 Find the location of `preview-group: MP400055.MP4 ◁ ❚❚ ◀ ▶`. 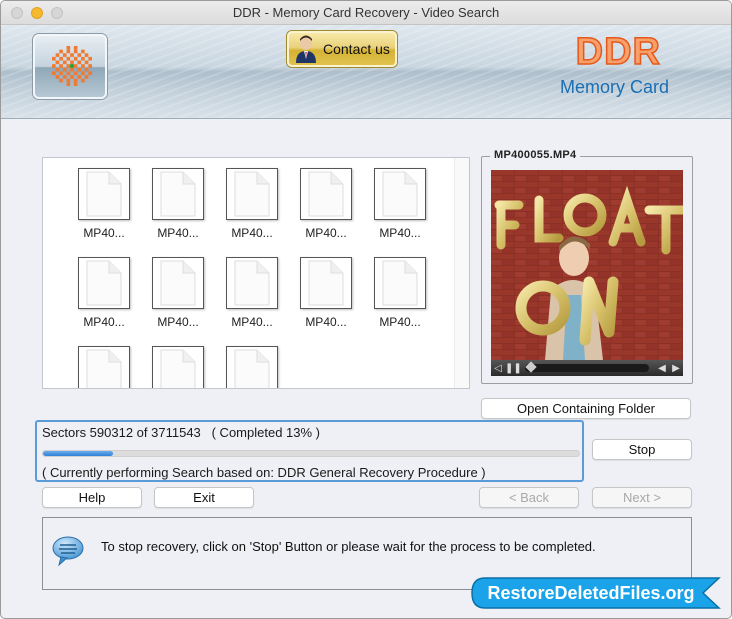

preview-group: MP400055.MP4 ◁ ❚❚ ◀ ▶ is located at coordinates (587, 266).